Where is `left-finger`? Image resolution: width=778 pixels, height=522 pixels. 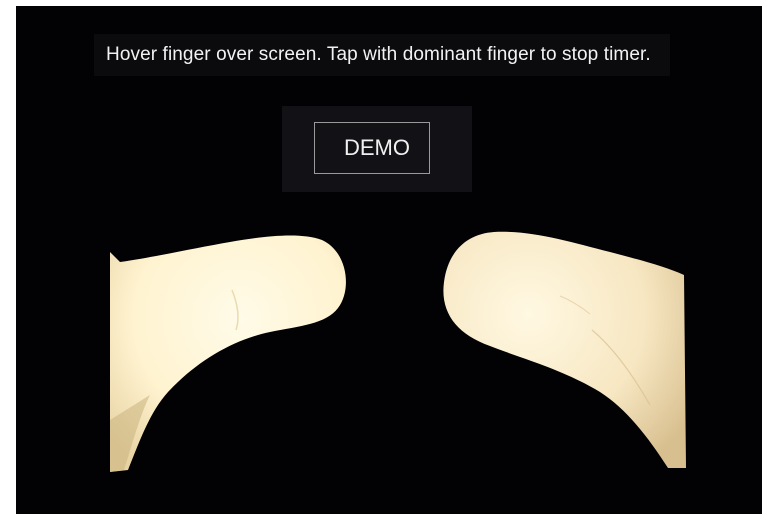 left-finger is located at coordinates (228, 353).